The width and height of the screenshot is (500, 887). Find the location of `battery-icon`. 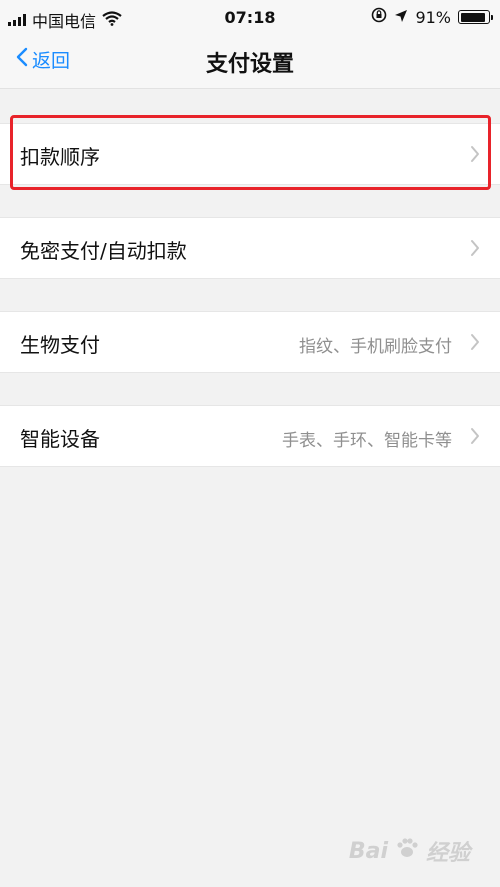

battery-icon is located at coordinates (475, 17).